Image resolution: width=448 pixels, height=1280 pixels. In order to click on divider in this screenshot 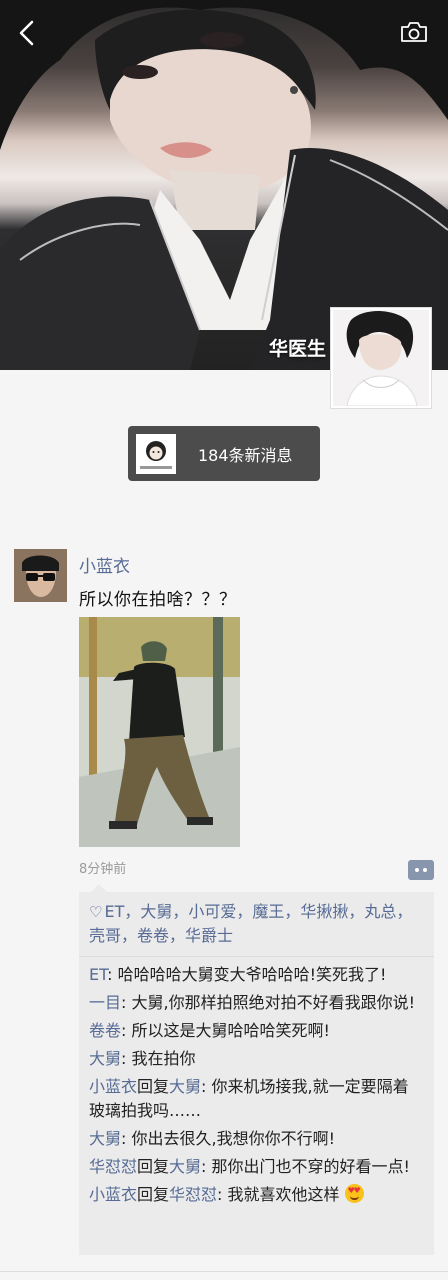, I will do `click(224, 1271)`.